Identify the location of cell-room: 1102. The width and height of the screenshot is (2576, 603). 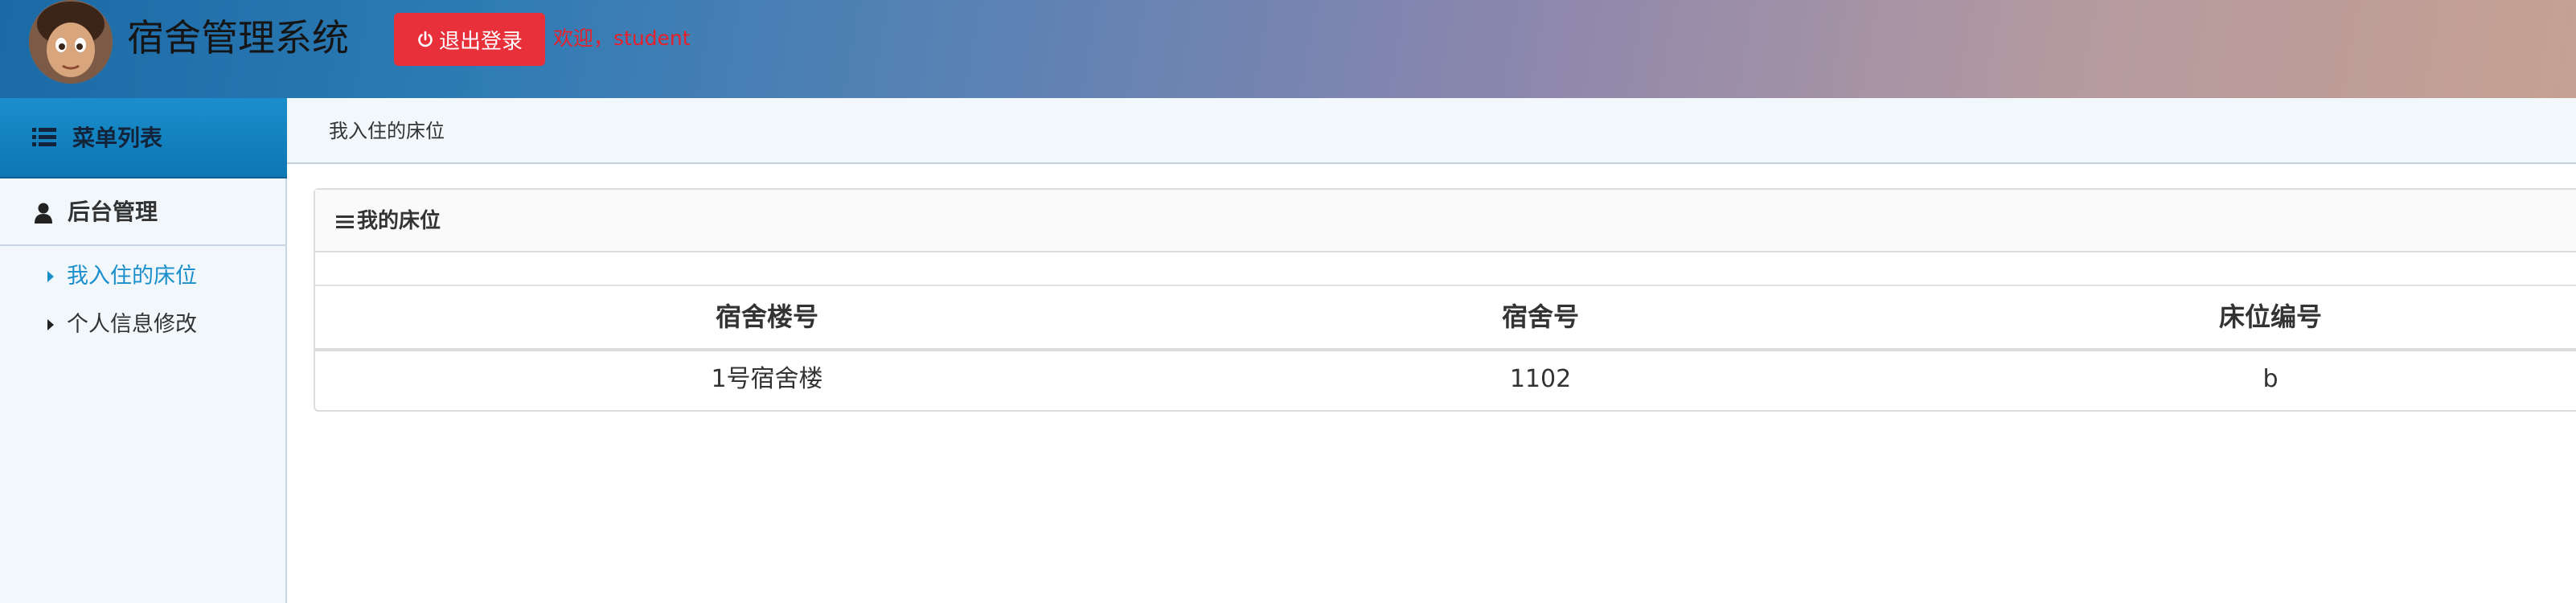
(1540, 379).